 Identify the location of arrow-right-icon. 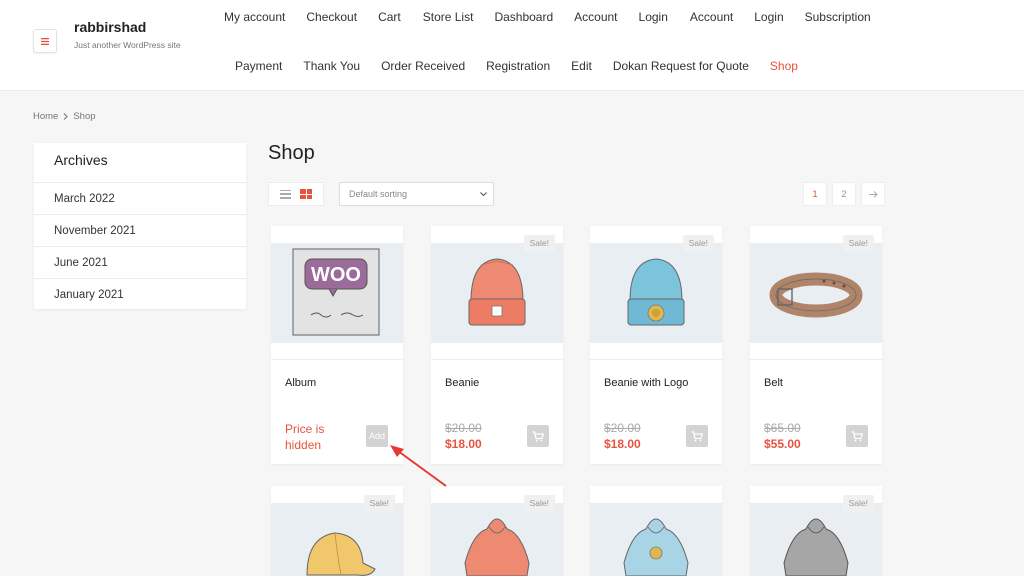
(873, 194).